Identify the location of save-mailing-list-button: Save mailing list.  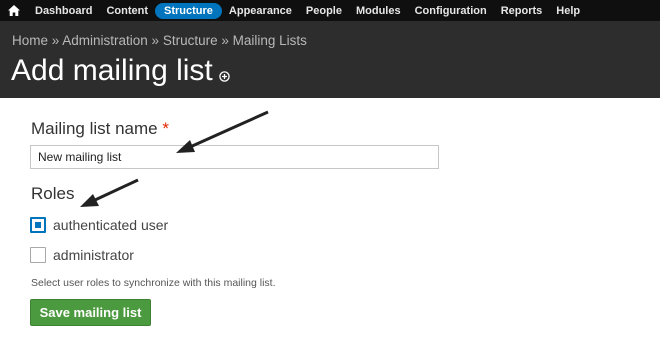
(90, 312).